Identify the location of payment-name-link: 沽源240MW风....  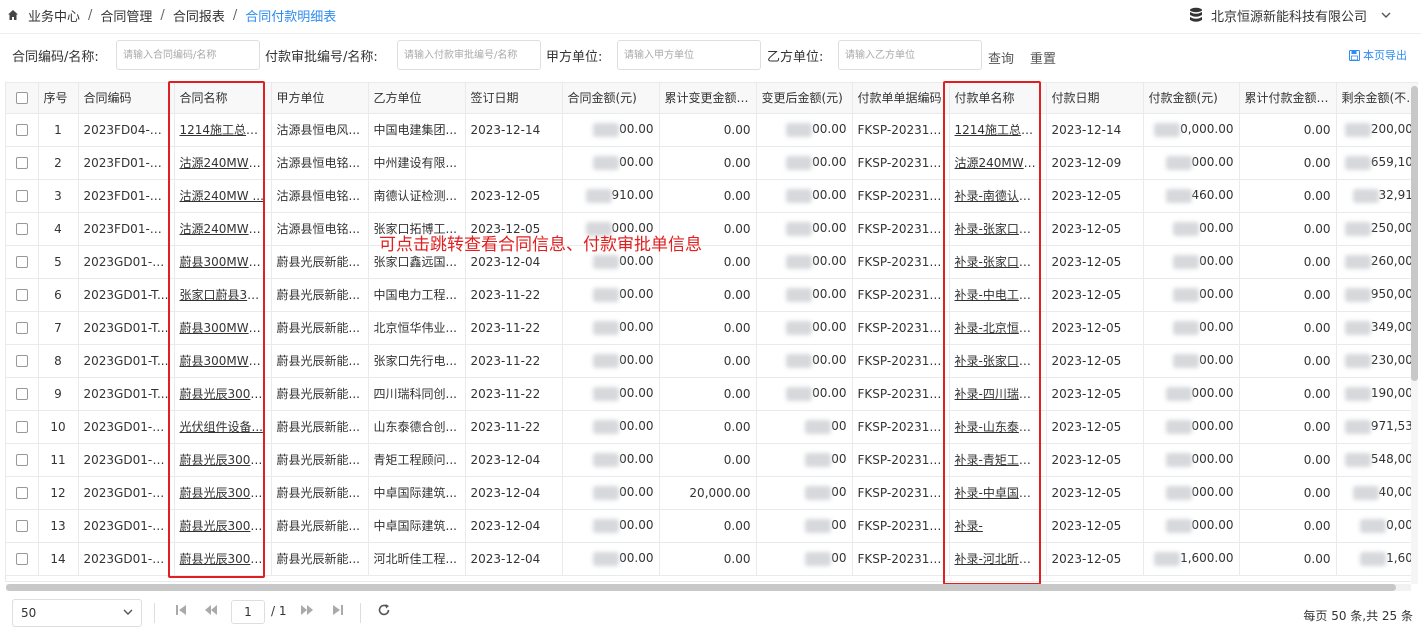
(998, 163).